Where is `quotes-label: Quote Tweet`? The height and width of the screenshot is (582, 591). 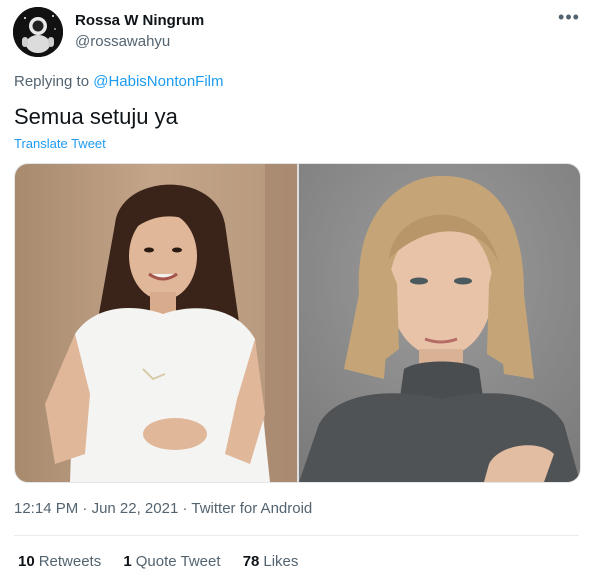
quotes-label: Quote Tweet is located at coordinates (178, 561).